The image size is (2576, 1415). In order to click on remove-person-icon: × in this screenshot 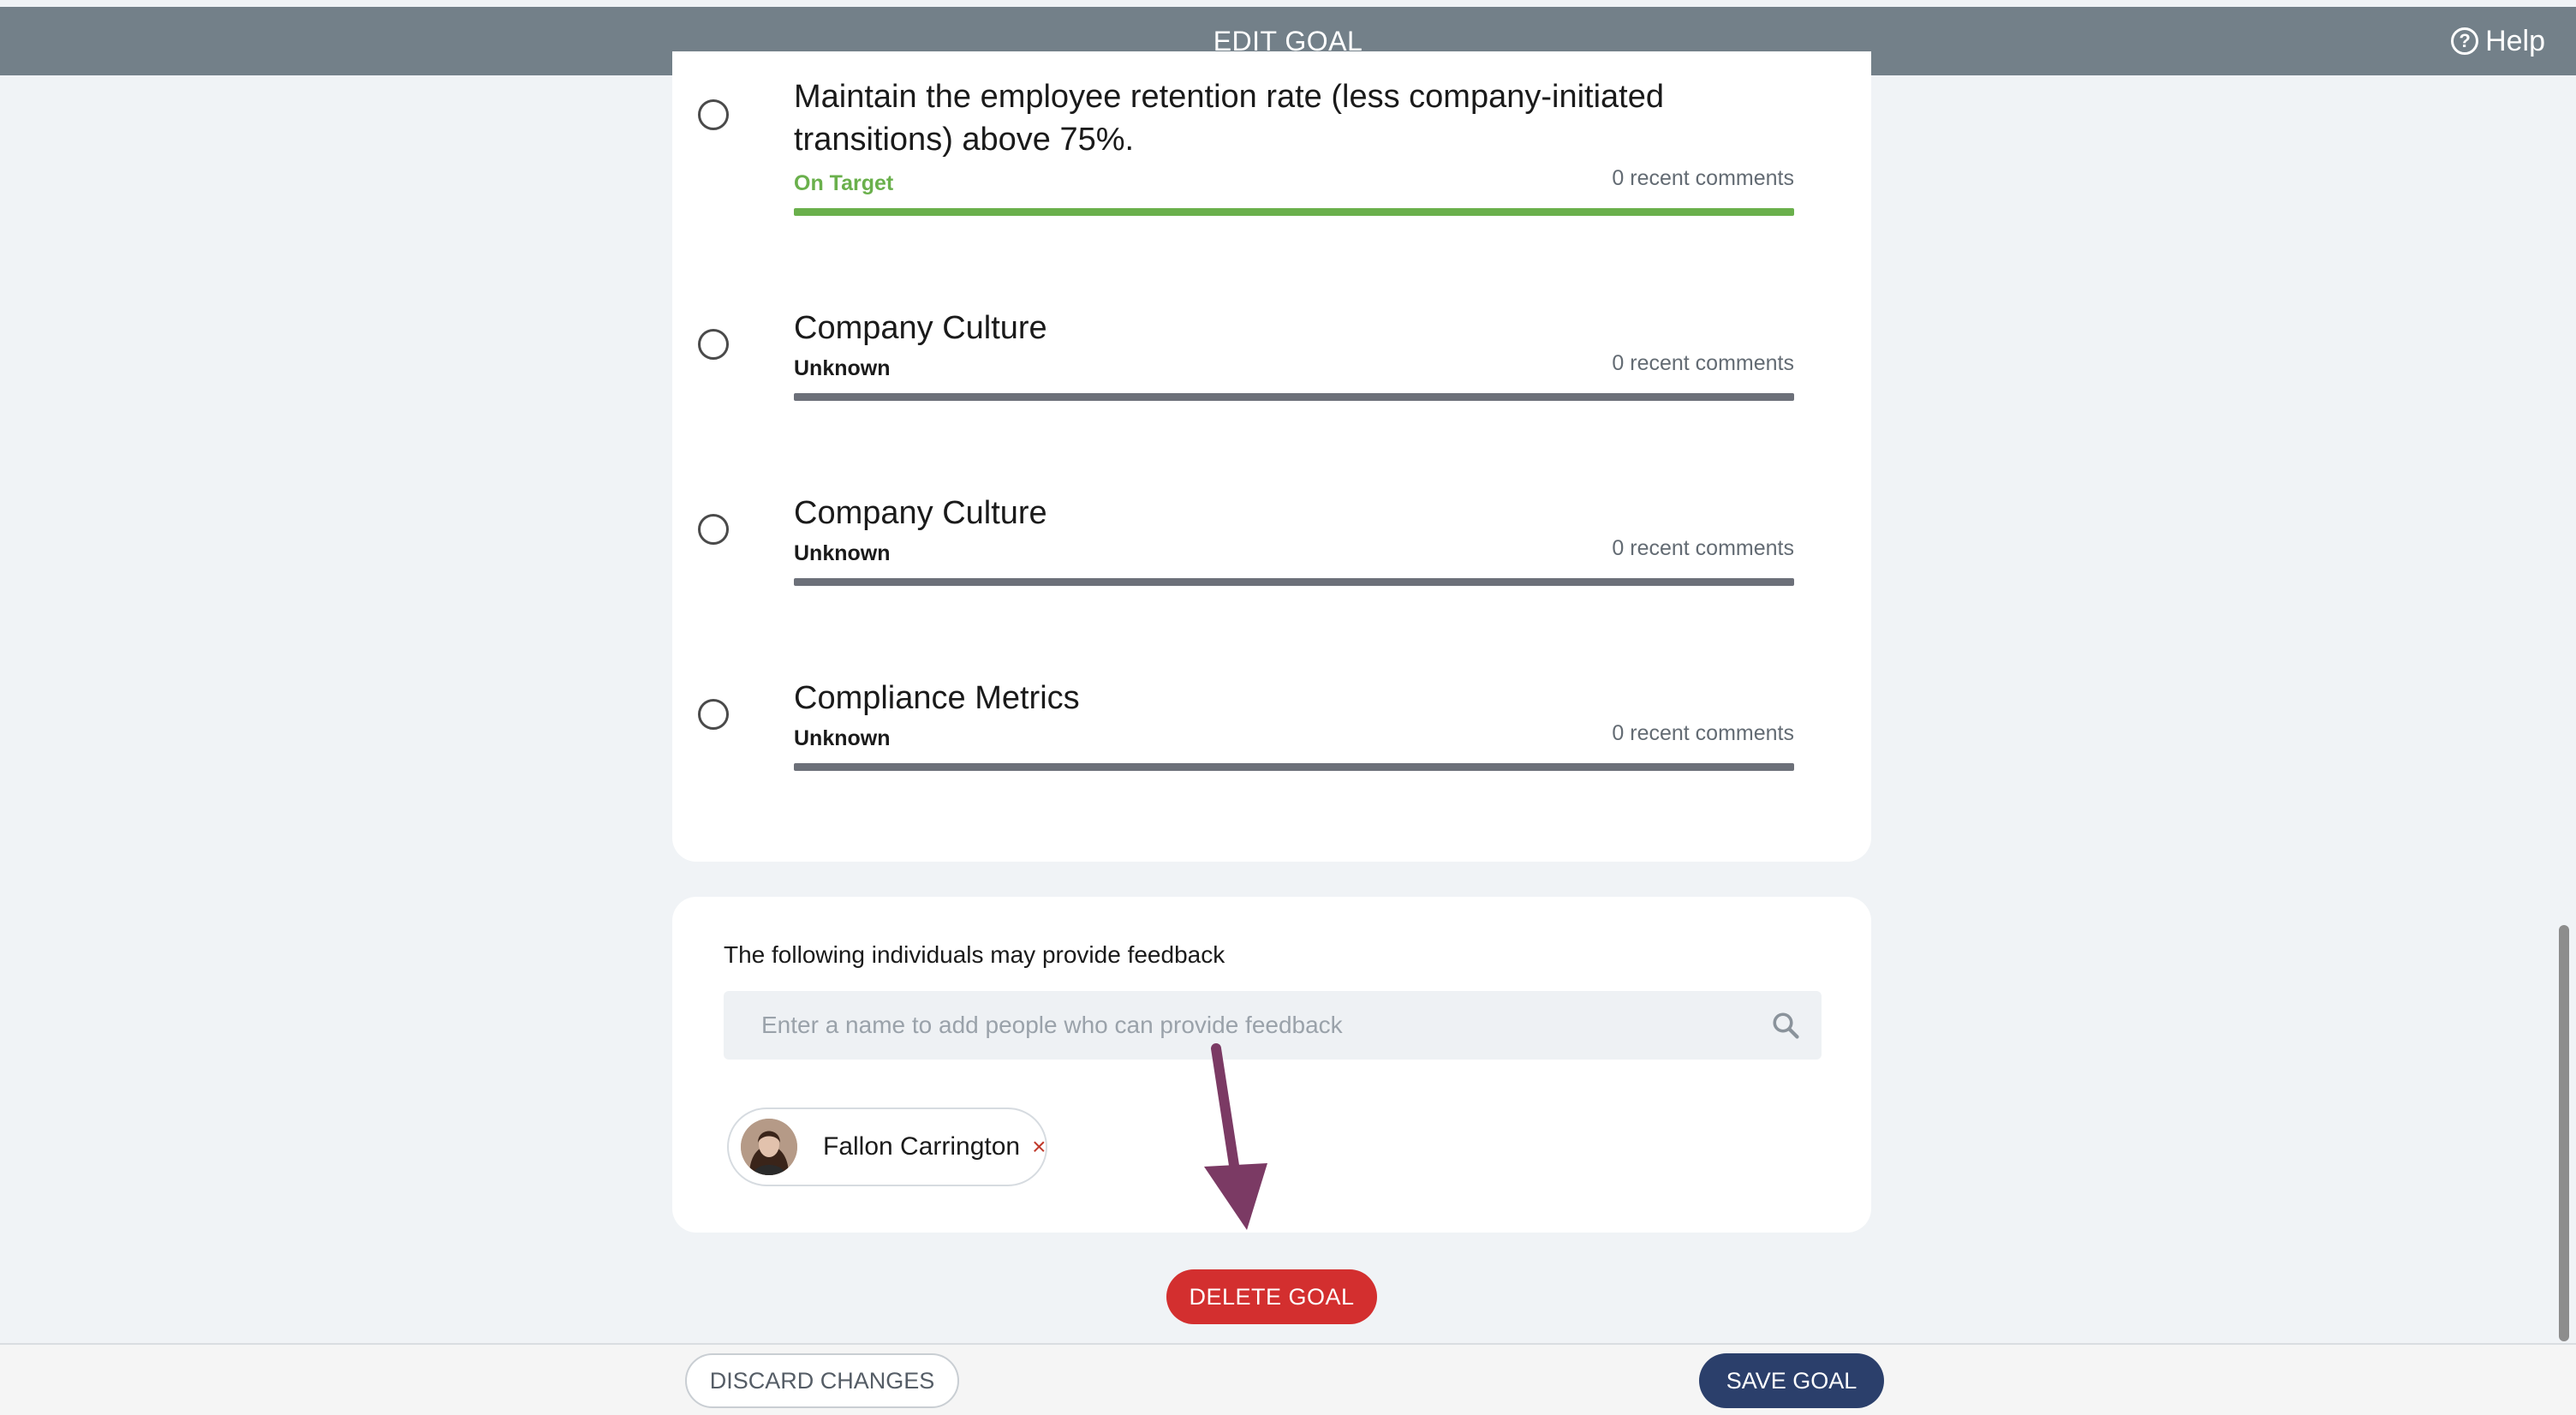, I will do `click(1039, 1147)`.